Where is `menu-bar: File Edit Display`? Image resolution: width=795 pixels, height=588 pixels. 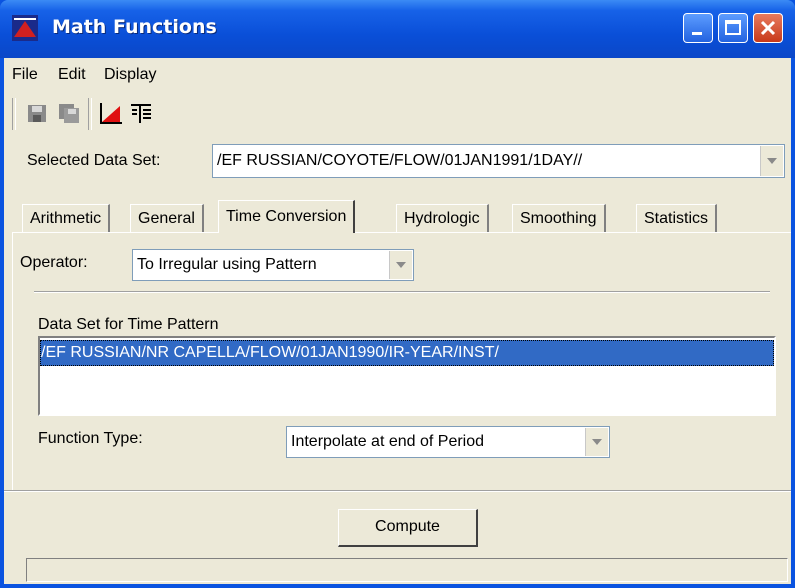 menu-bar: File Edit Display is located at coordinates (397, 75).